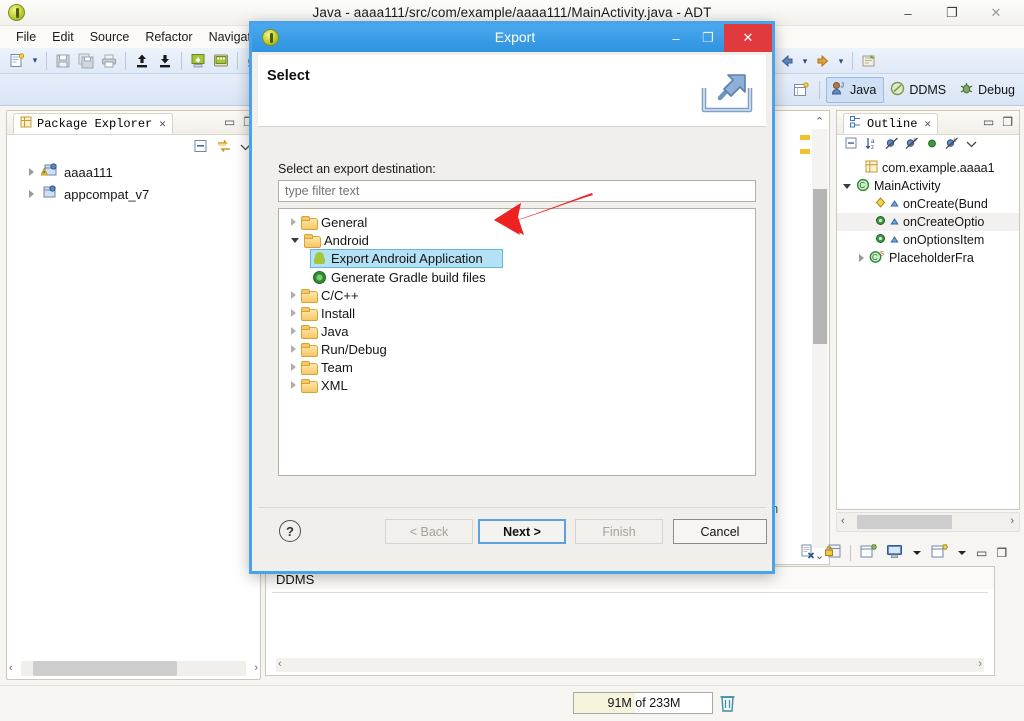 This screenshot has width=1024, height=721. What do you see at coordinates (892, 145) in the screenshot?
I see `hide-fields-icon` at bounding box center [892, 145].